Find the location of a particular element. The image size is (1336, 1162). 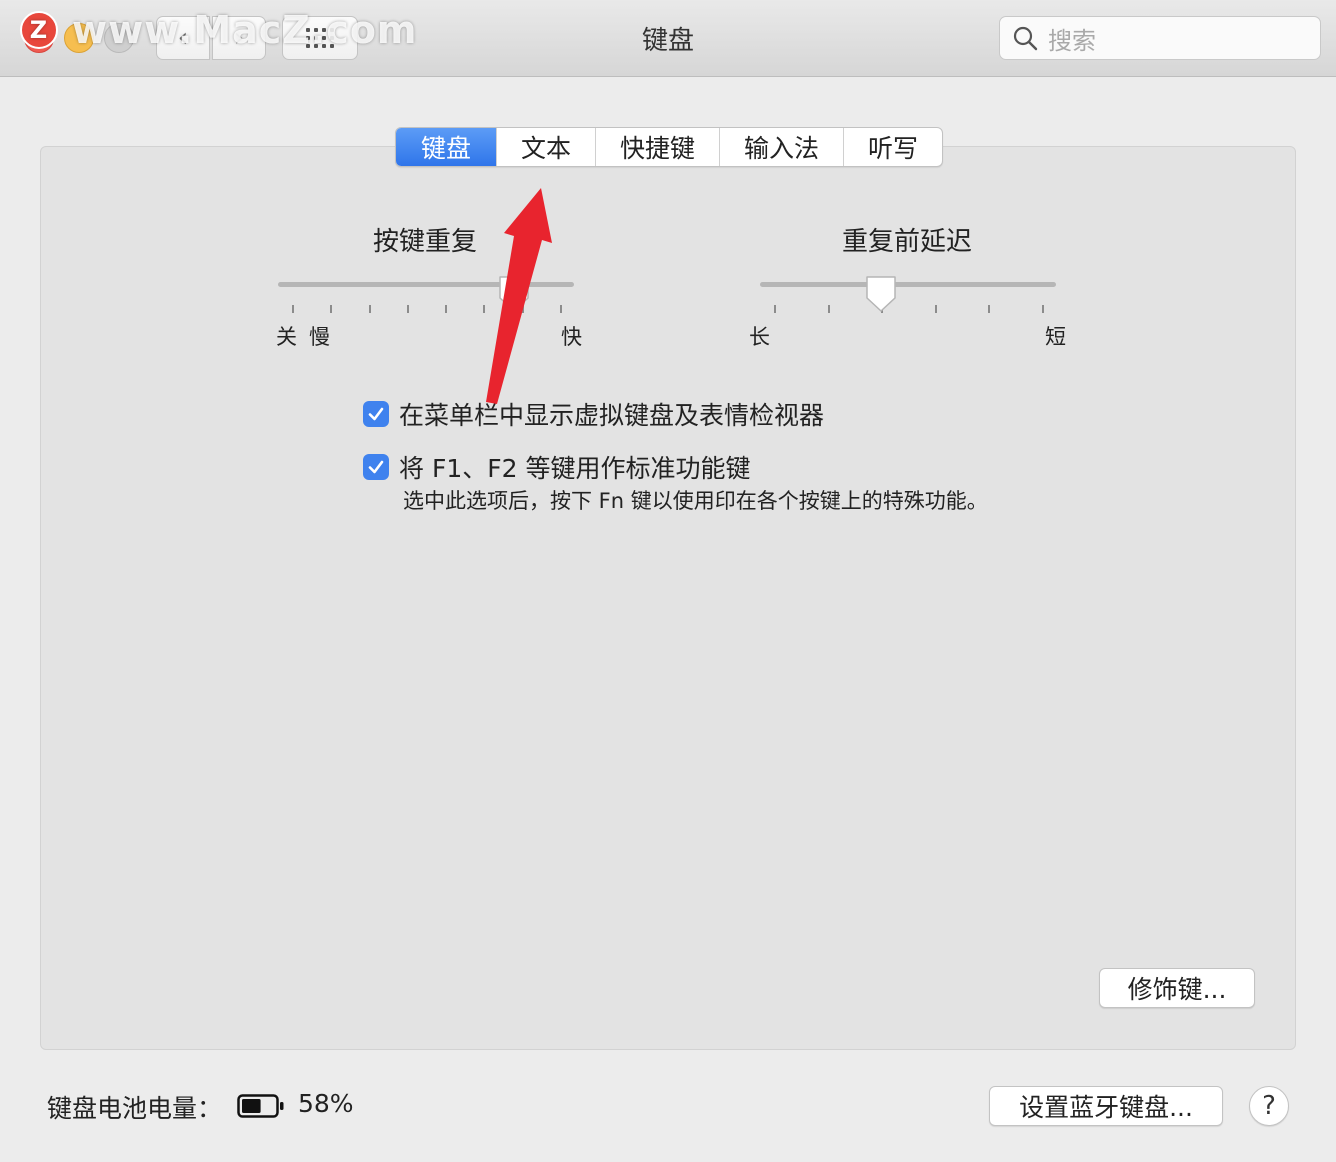

battery-icon is located at coordinates (260, 1106).